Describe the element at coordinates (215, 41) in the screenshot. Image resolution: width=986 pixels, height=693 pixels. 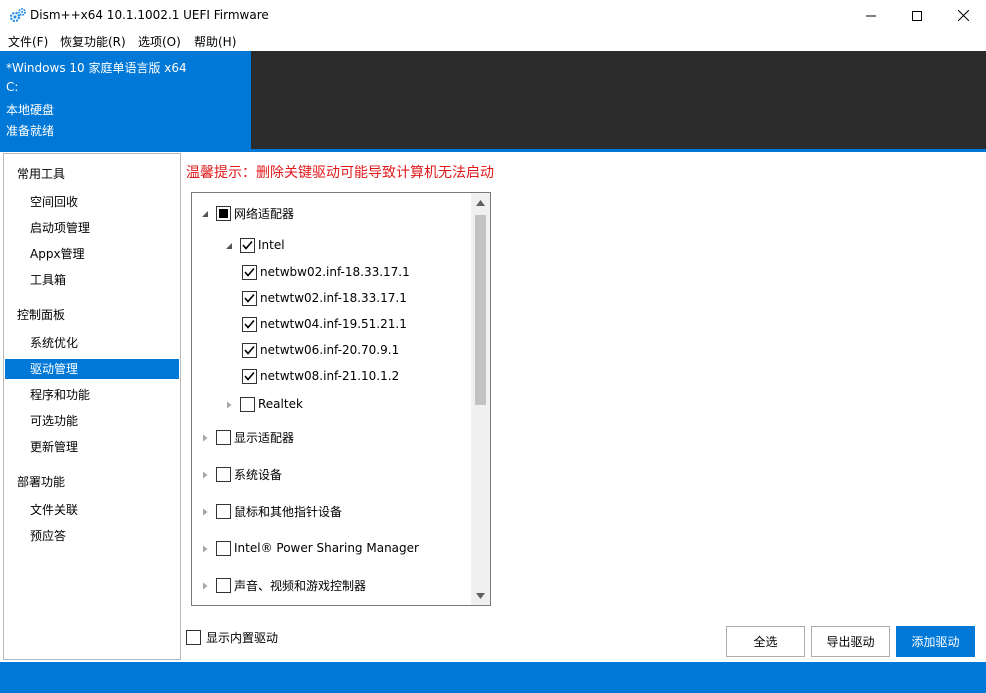
I see `menu-help: 帮助(H)` at that location.